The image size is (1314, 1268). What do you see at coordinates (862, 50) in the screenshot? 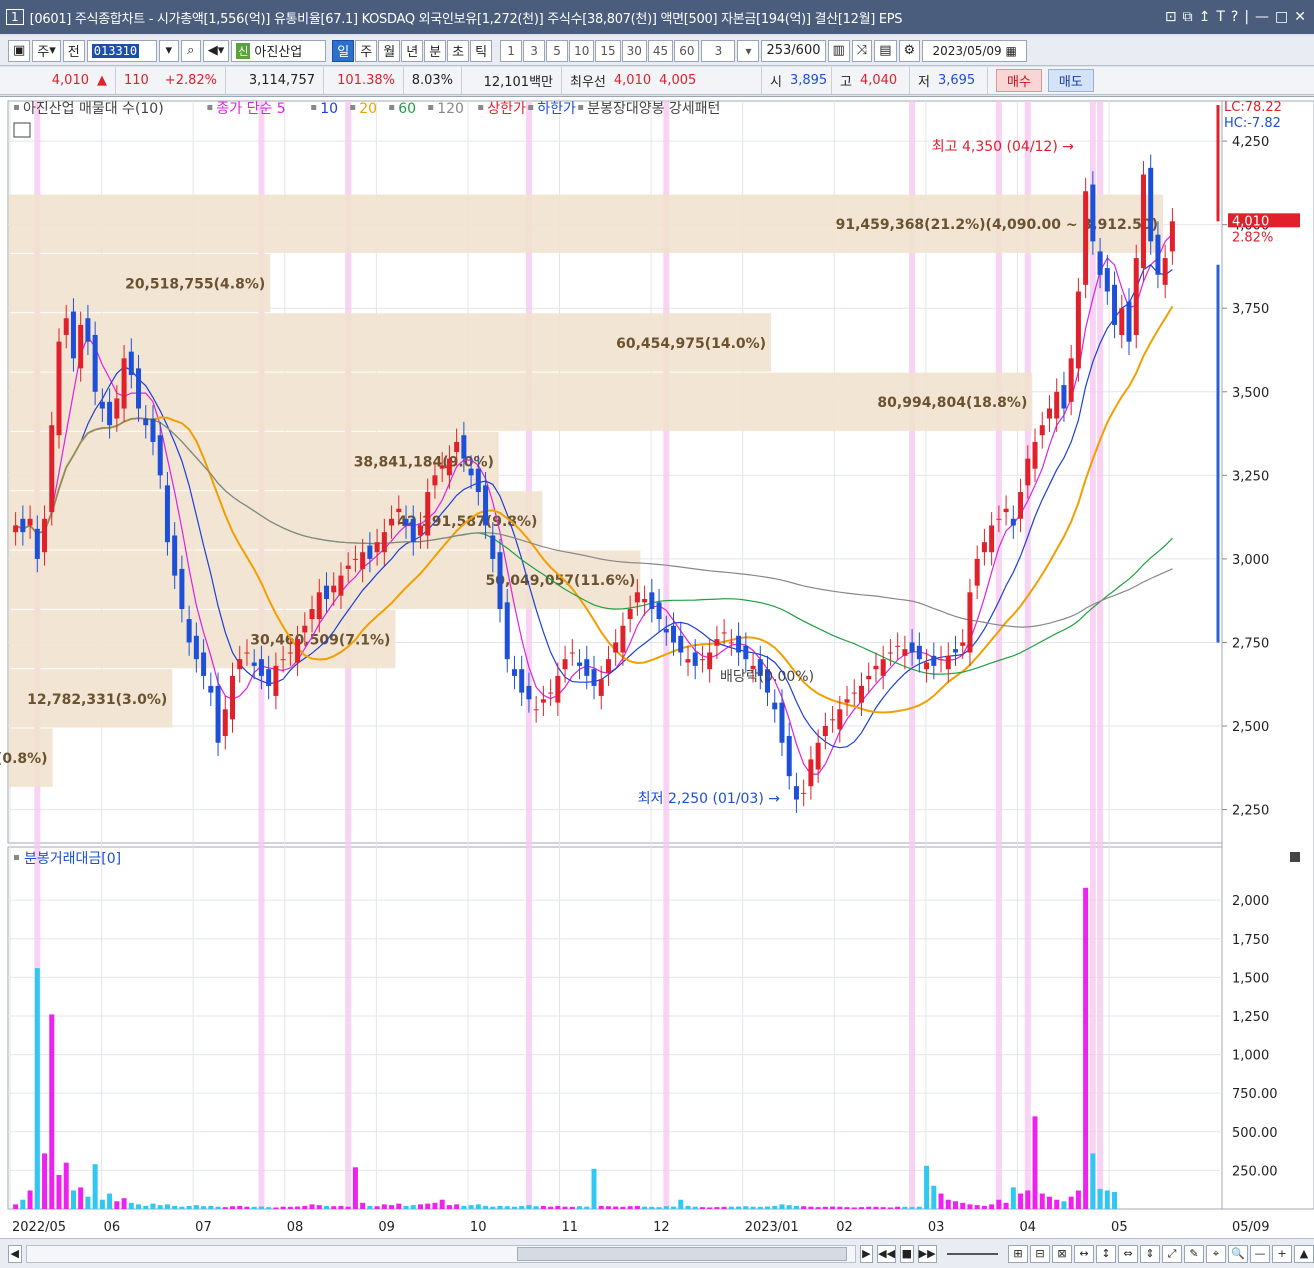
I see `compare-icon: ⤨` at bounding box center [862, 50].